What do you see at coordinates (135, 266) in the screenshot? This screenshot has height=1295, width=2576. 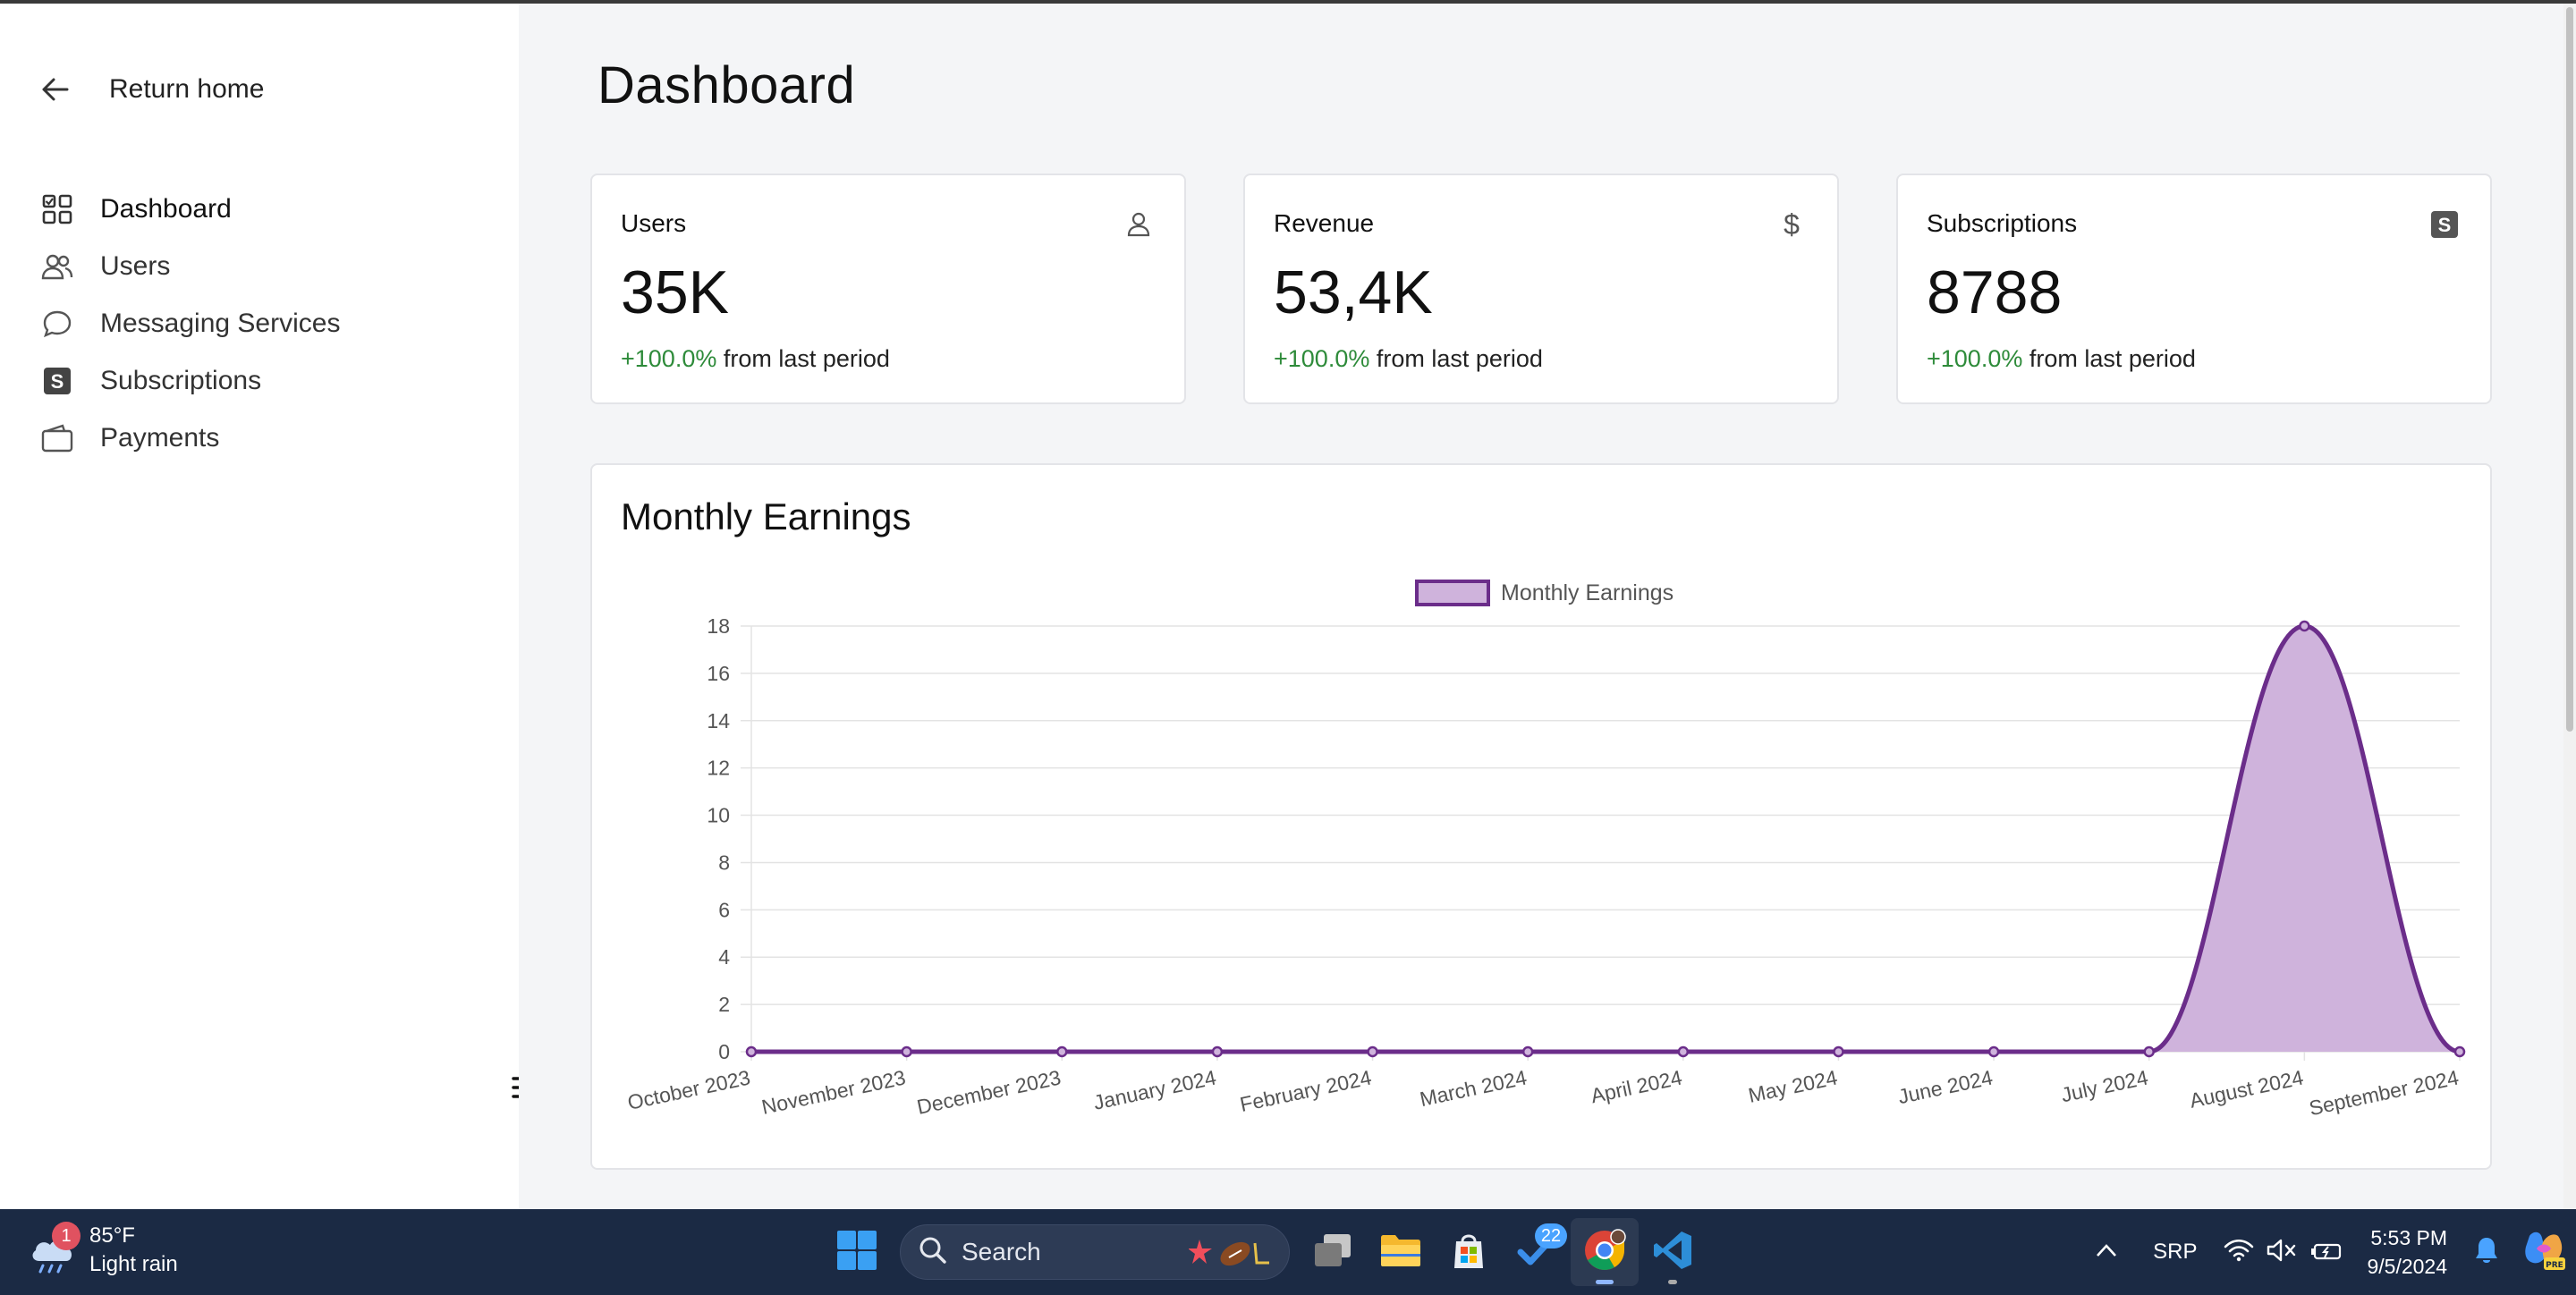 I see `sidebar-item-label: Users` at bounding box center [135, 266].